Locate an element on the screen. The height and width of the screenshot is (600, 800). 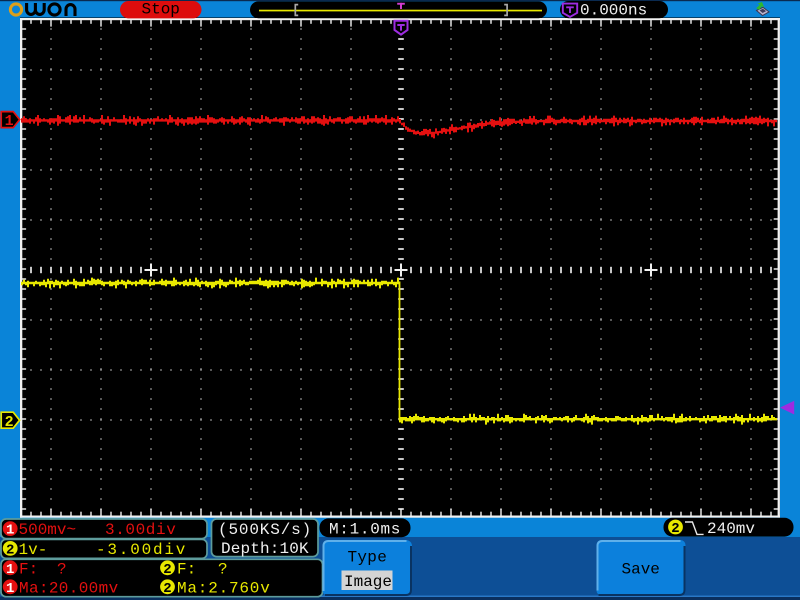
svg-text: 3.00div is located at coordinates (140, 530).